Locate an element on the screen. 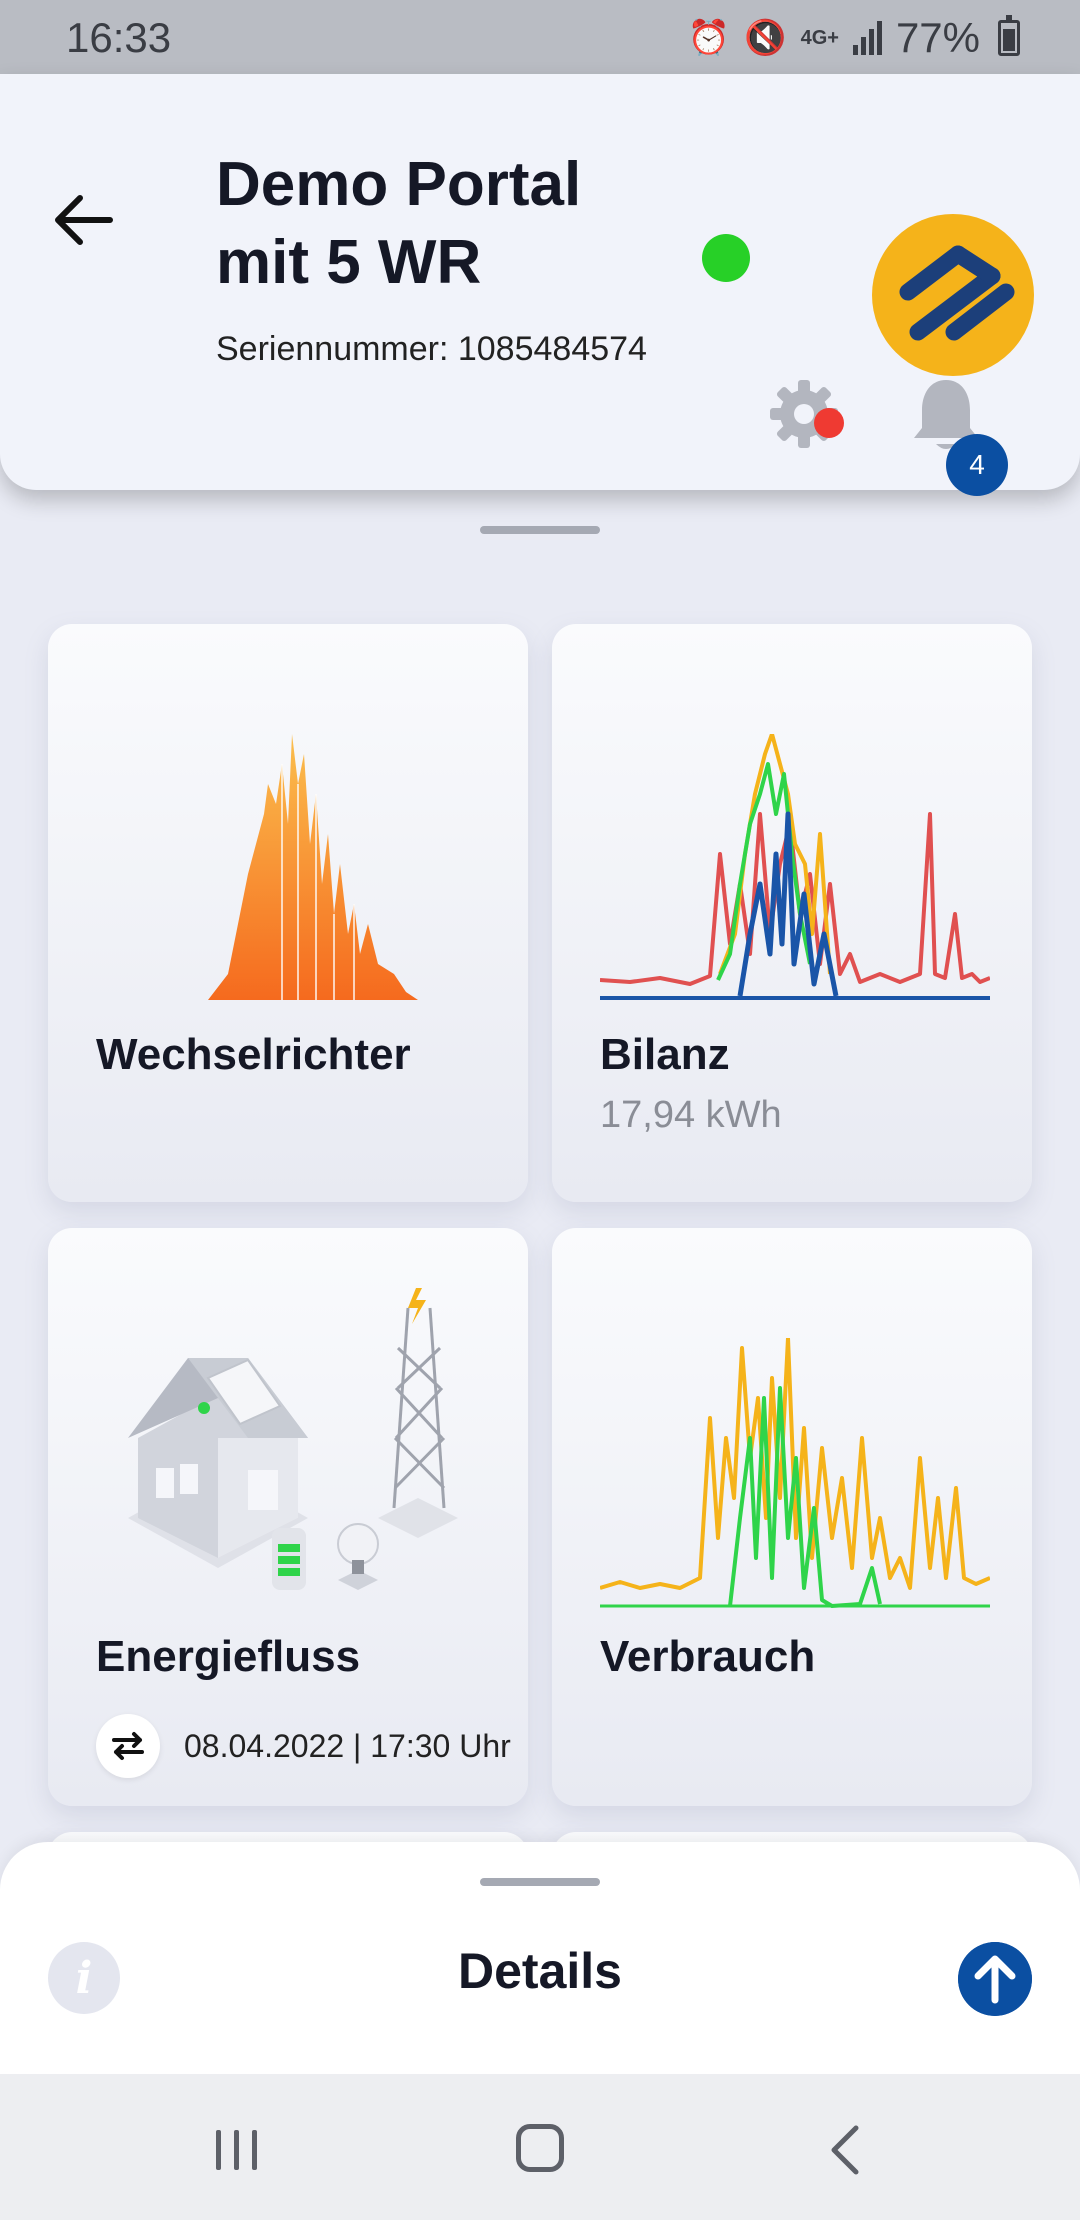  energy-flow-timestamp-row: 08.04.2022 | 17:30 Uhr is located at coordinates (303, 1746).